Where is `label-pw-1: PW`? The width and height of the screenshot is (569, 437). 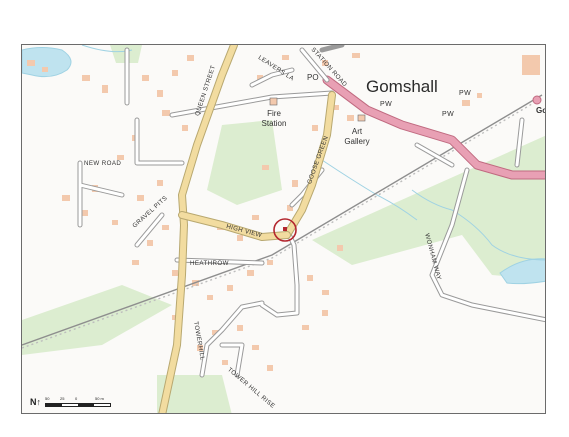 label-pw-1: PW is located at coordinates (386, 104).